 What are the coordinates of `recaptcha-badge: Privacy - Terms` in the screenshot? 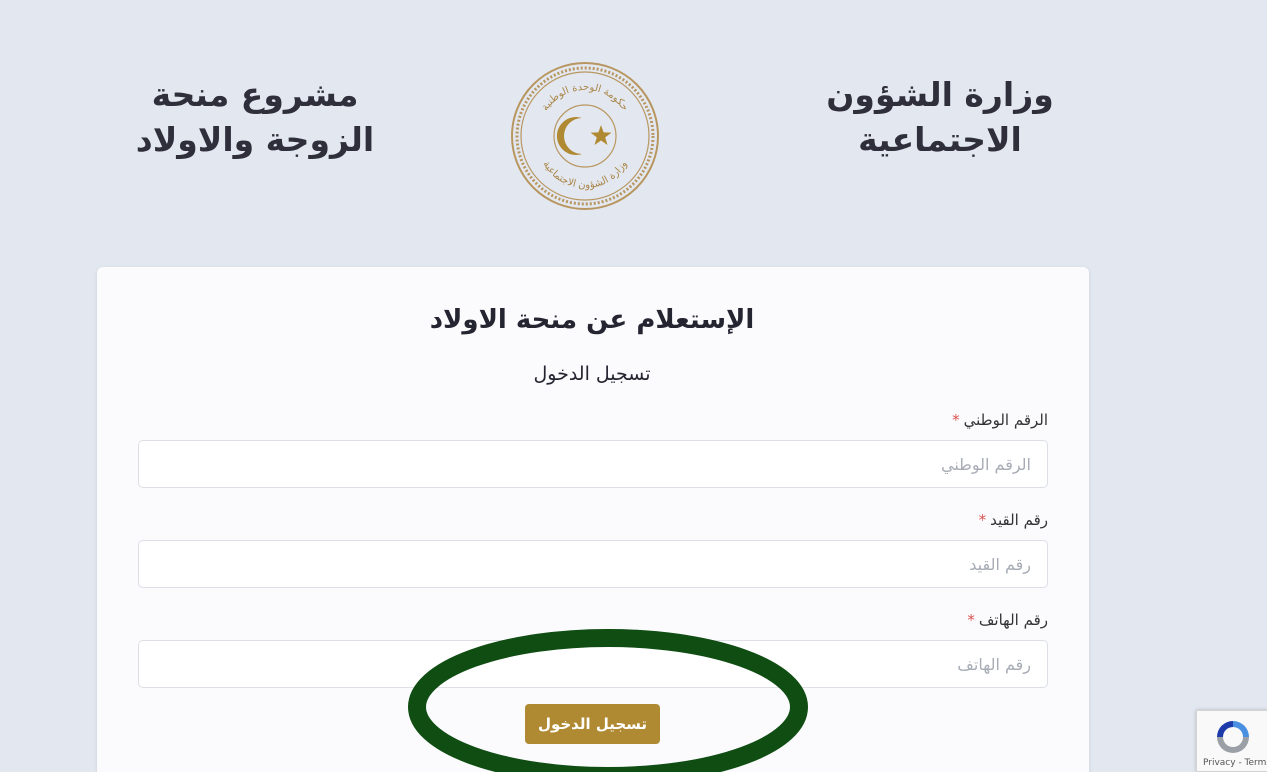 It's located at (1231, 741).